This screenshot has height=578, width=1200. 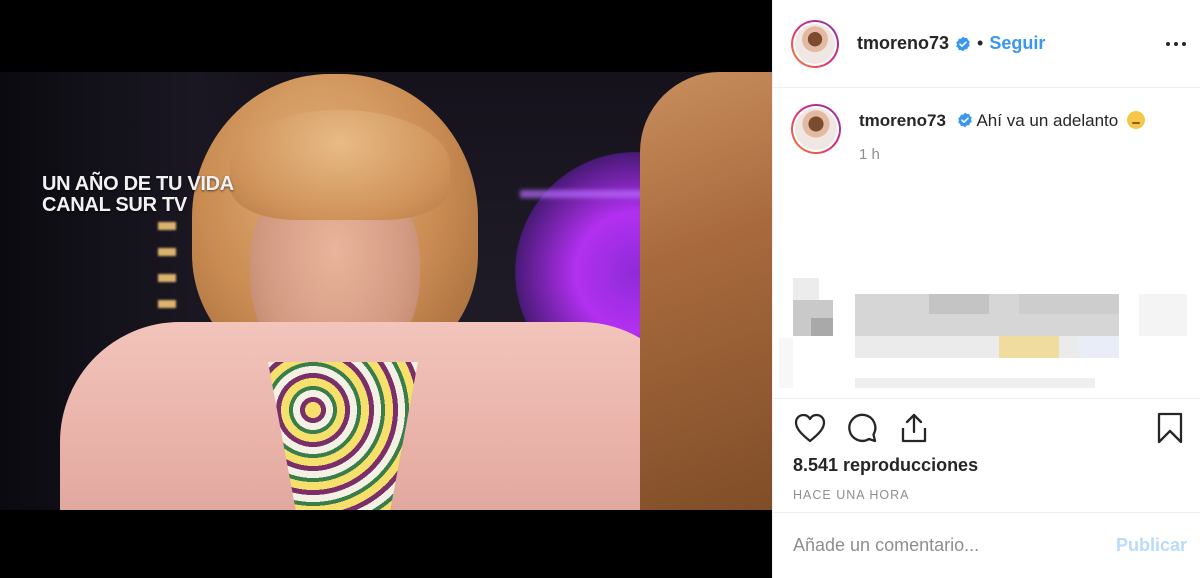 What do you see at coordinates (989, 465) in the screenshot?
I see `view-count: 8.541 reproducciones` at bounding box center [989, 465].